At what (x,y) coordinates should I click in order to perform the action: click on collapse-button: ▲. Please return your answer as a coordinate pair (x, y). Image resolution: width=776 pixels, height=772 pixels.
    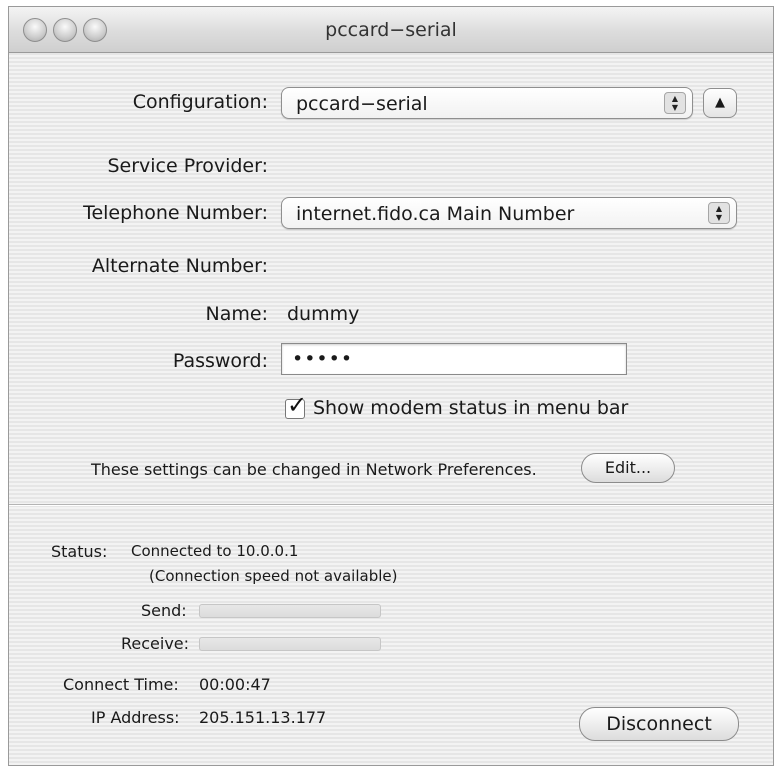
    Looking at the image, I should click on (720, 103).